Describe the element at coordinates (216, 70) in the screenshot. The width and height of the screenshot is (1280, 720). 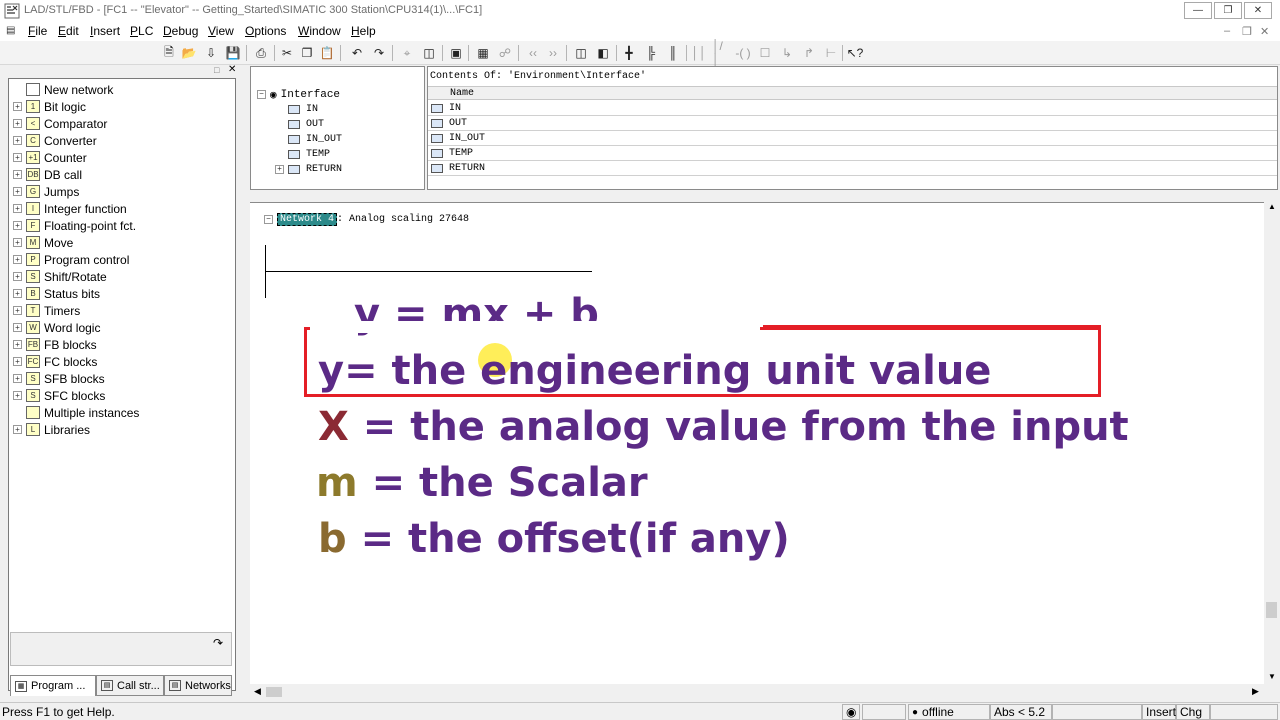
I see `catalog-dock-button: □` at that location.